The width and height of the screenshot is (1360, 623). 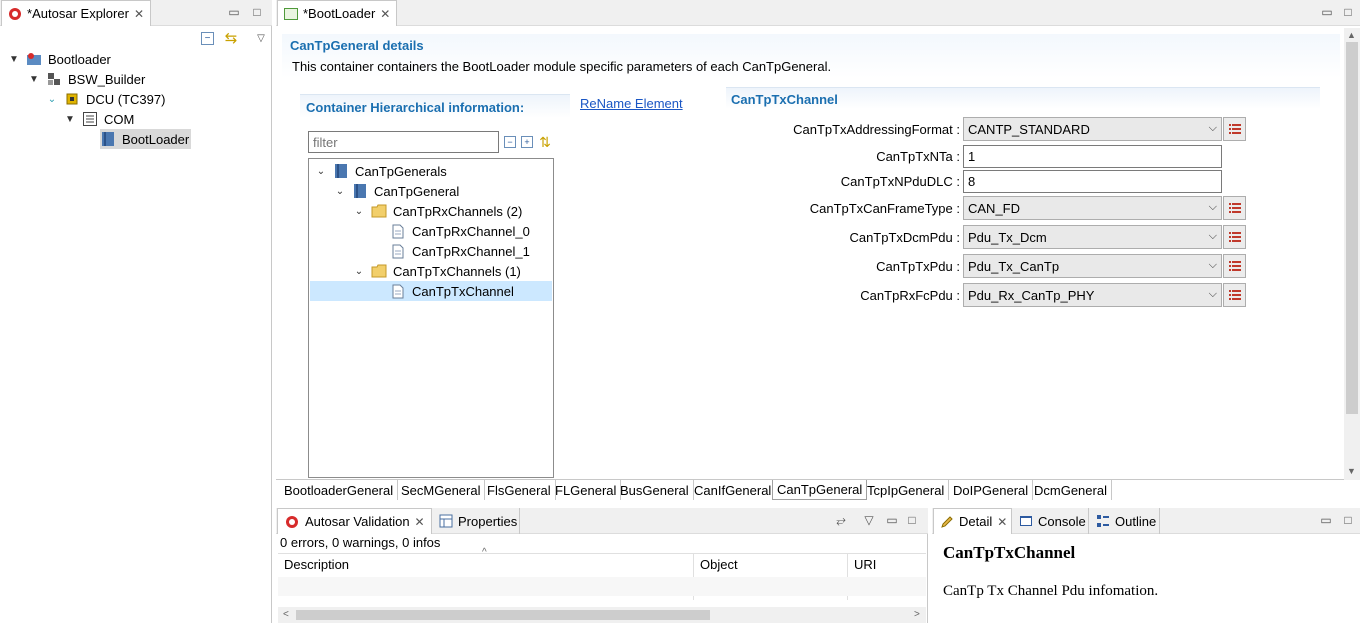 What do you see at coordinates (733, 490) in the screenshot?
I see `page-tab-canifgeneral: CanIfGeneral` at bounding box center [733, 490].